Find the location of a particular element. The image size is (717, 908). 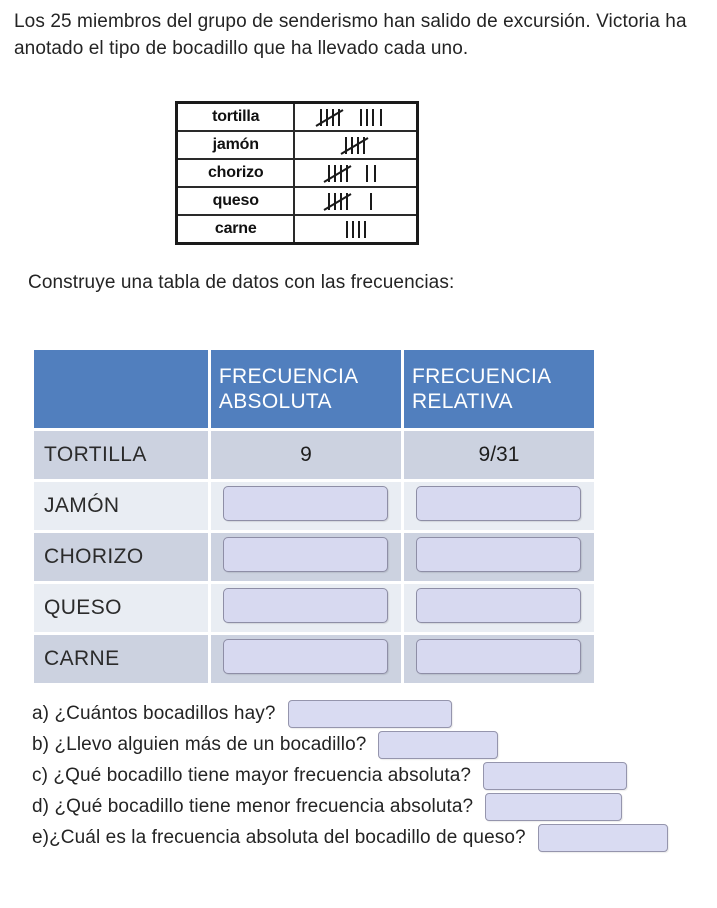

cell-relative-carne is located at coordinates (498, 660).